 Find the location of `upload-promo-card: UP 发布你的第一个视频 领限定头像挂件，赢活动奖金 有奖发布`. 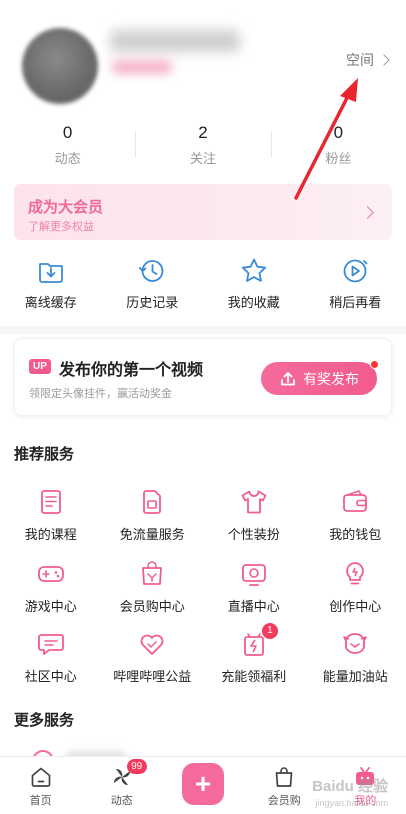

upload-promo-card: UP 发布你的第一个视频 领限定头像挂件，赢活动奖金 有奖发布 is located at coordinates (203, 377).